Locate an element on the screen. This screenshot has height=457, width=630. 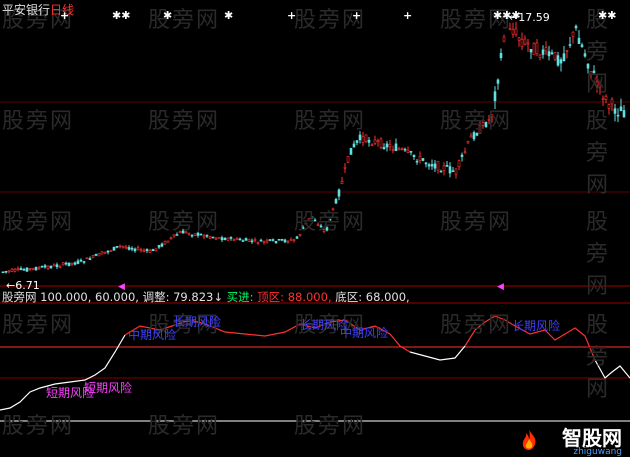
signal-star-icon: ✱✱ is located at coordinates (121, 15).